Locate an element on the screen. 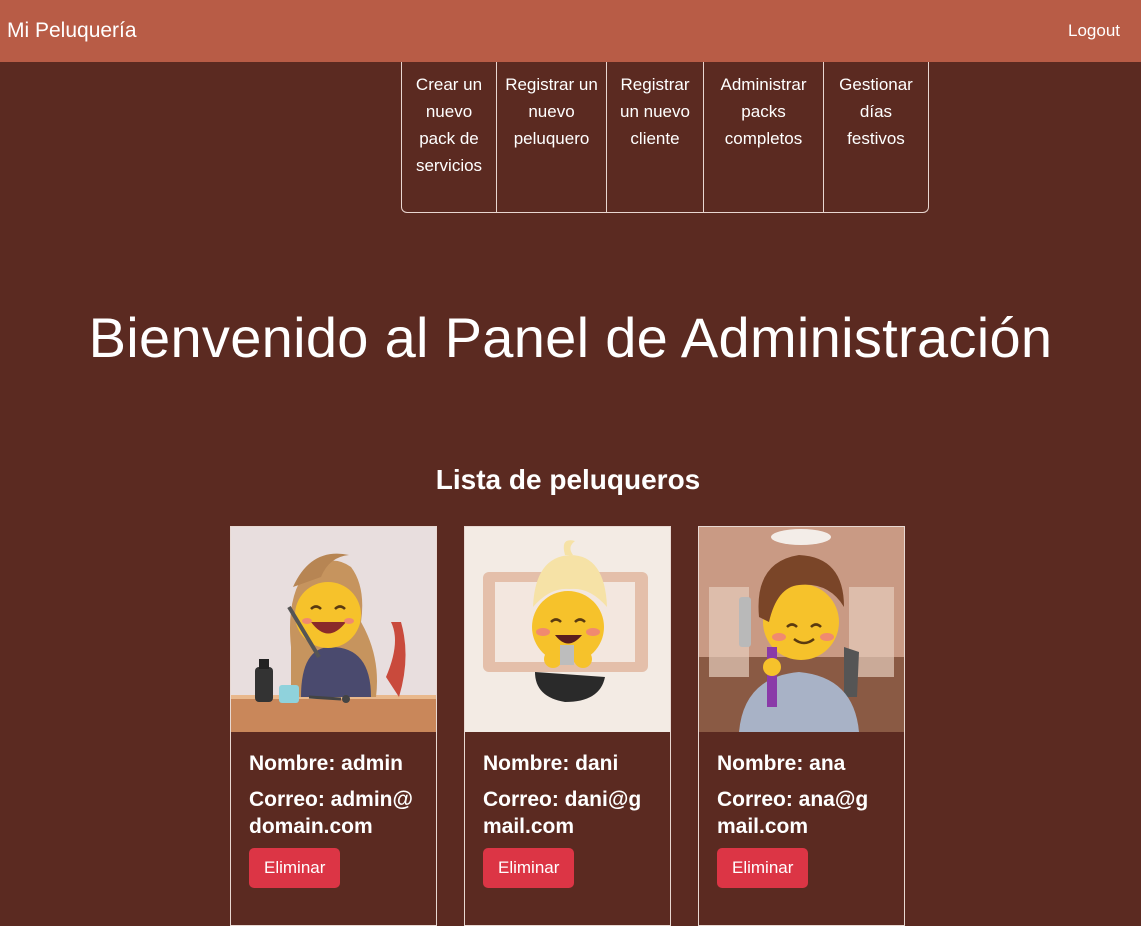  navbar: Mi Peluquería Logout is located at coordinates (570, 31).